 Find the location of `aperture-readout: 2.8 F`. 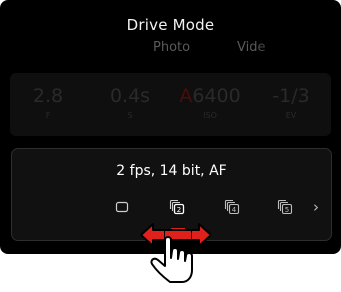

aperture-readout: 2.8 F is located at coordinates (48, 102).